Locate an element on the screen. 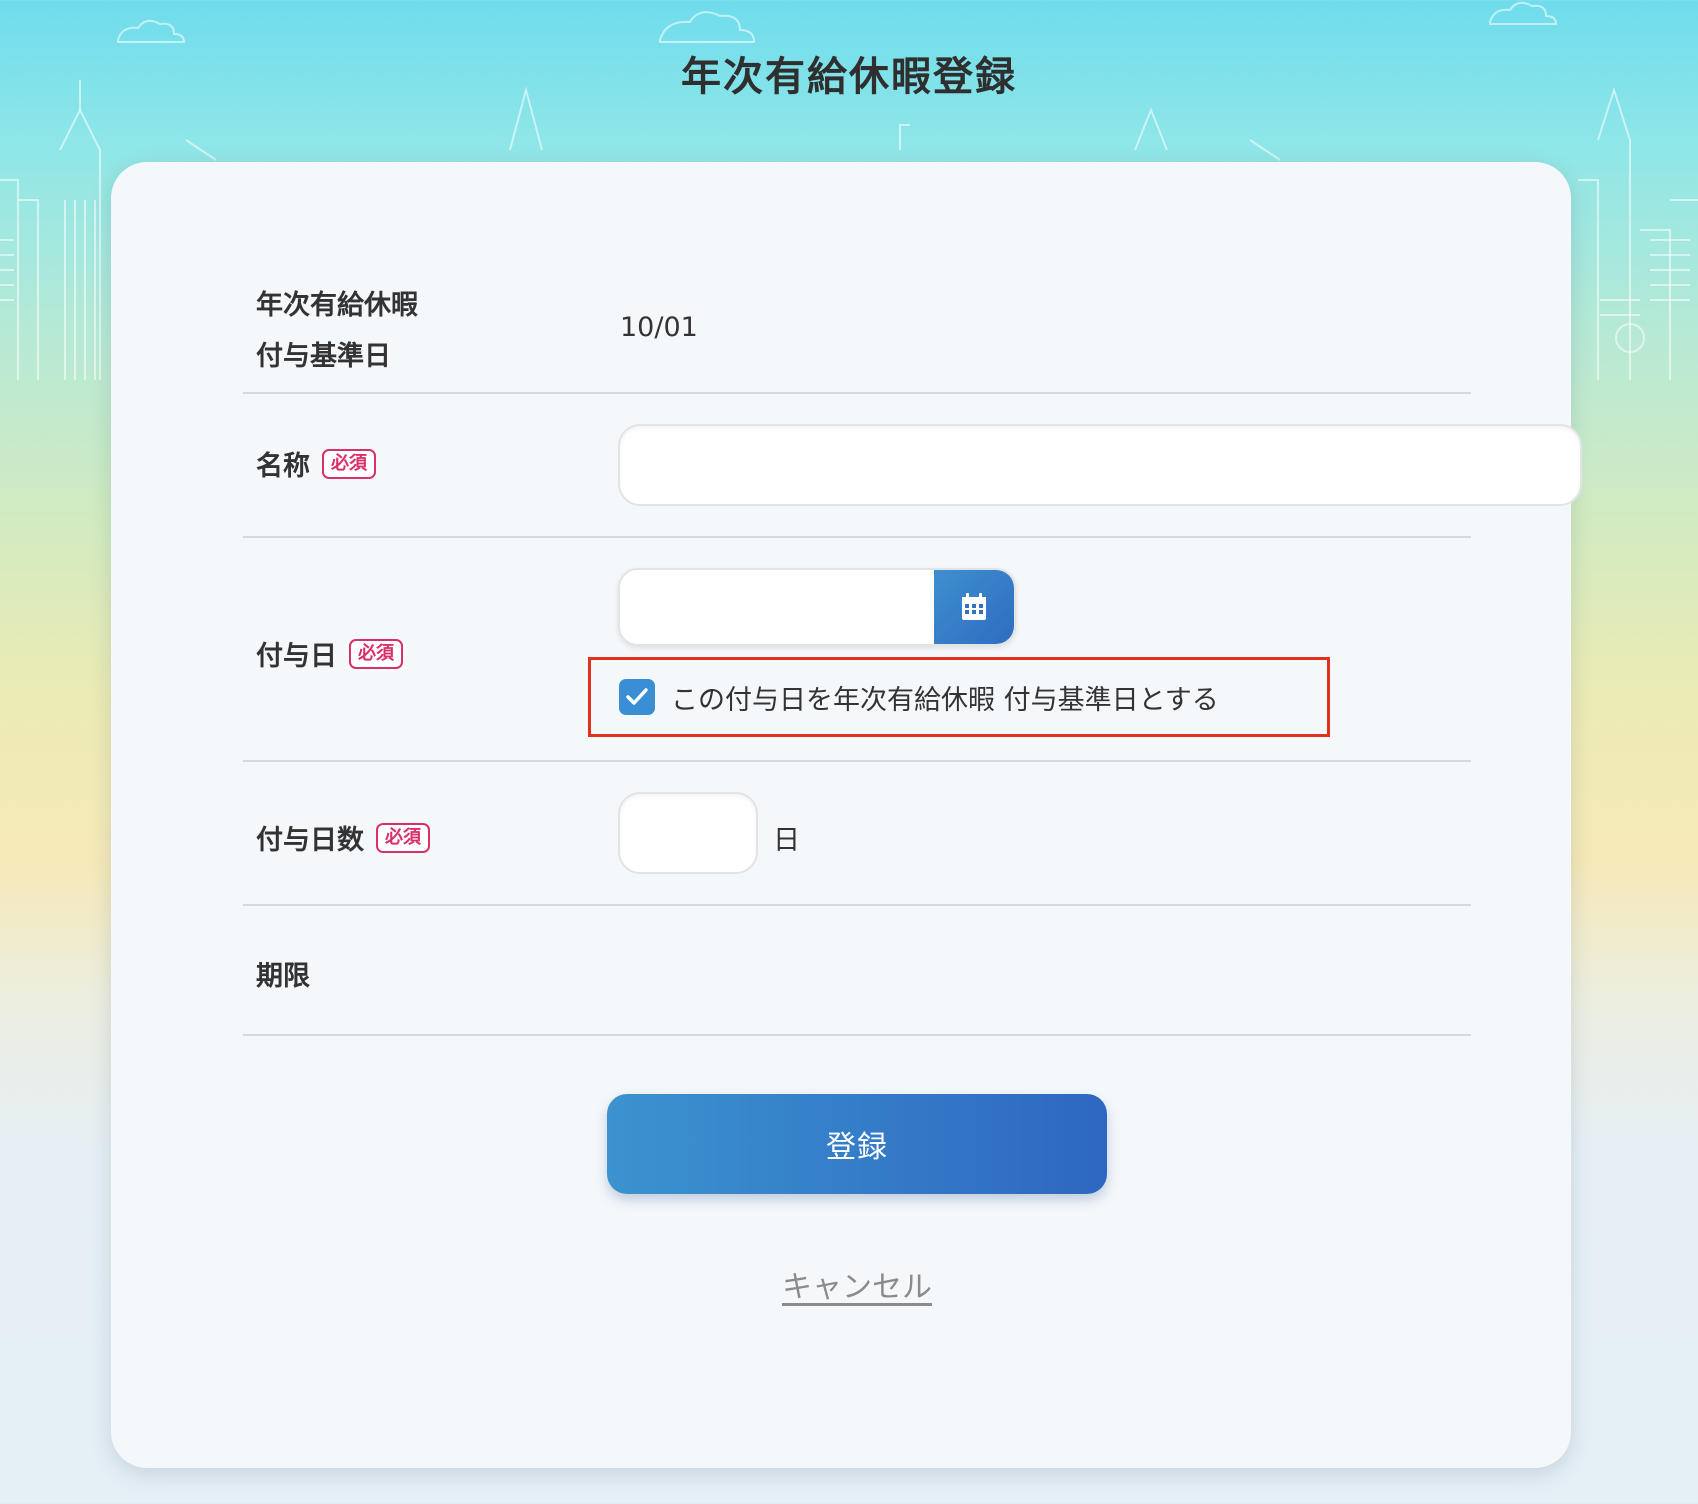 The image size is (1698, 1504). checkmark-icon is located at coordinates (637, 696).